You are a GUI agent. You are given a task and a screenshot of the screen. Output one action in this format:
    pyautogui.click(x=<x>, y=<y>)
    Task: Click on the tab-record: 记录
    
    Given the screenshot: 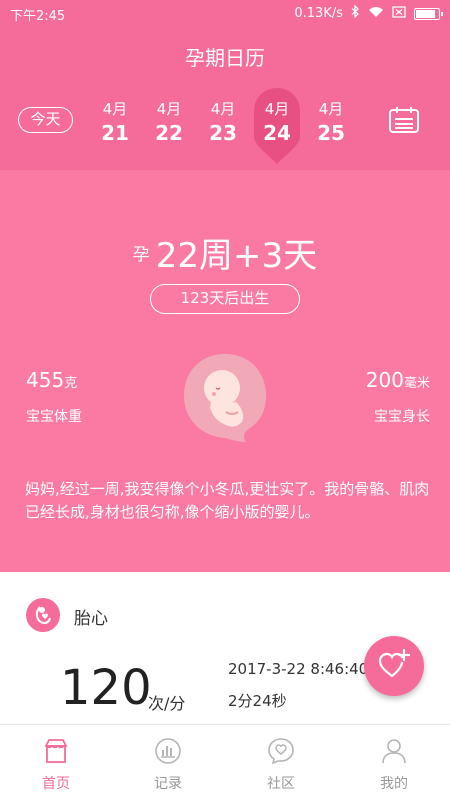 What is the action you would take?
    pyautogui.click(x=168, y=762)
    